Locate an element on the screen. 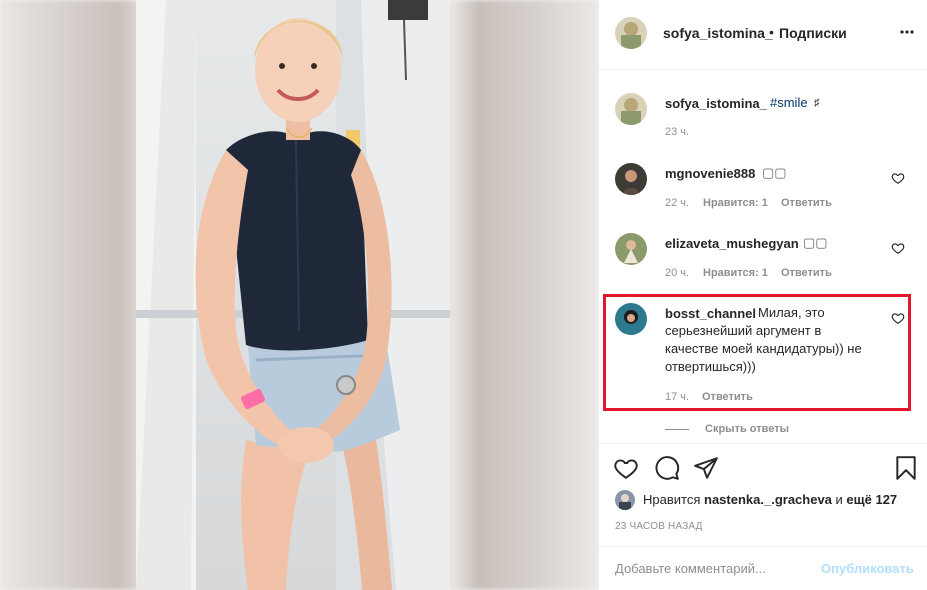  add-comment-bar: Опубликовать is located at coordinates (763, 568).